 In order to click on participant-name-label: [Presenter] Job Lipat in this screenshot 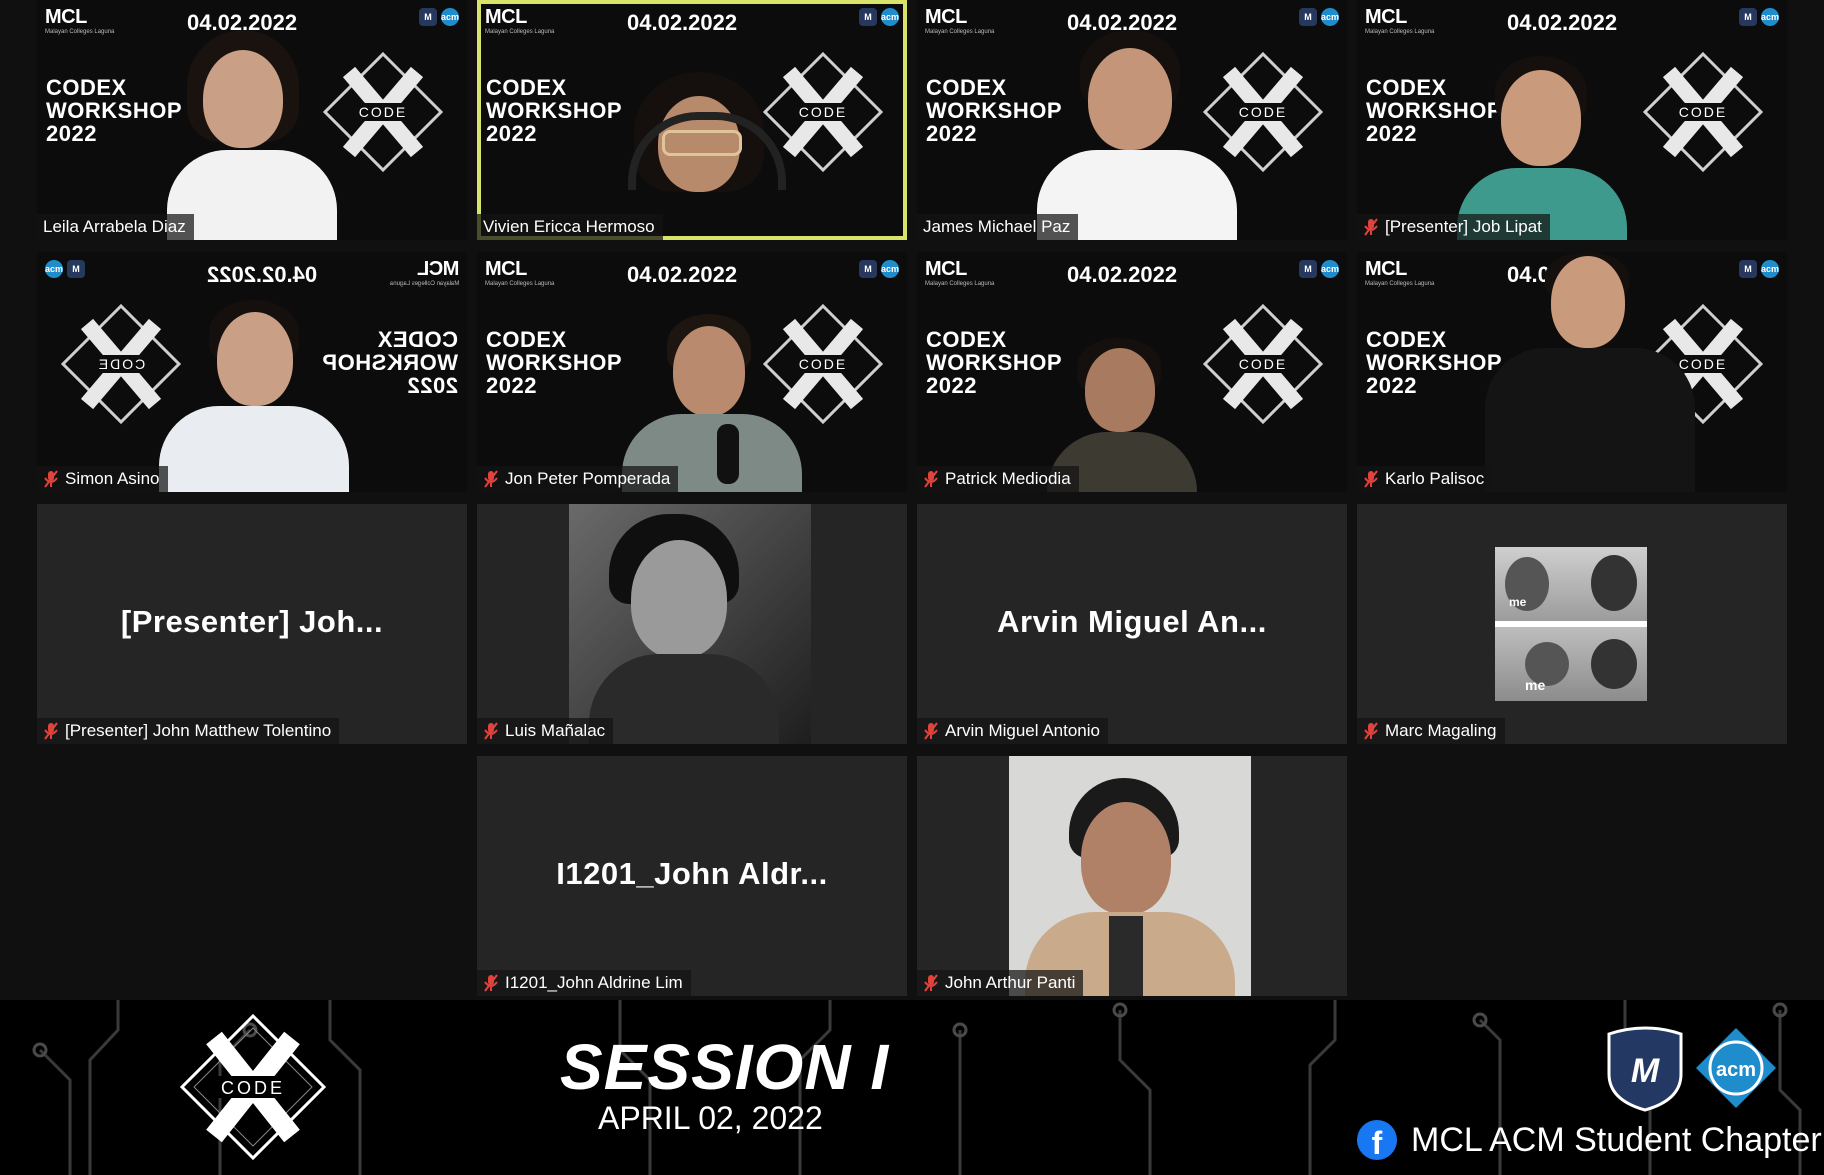, I will do `click(1453, 227)`.